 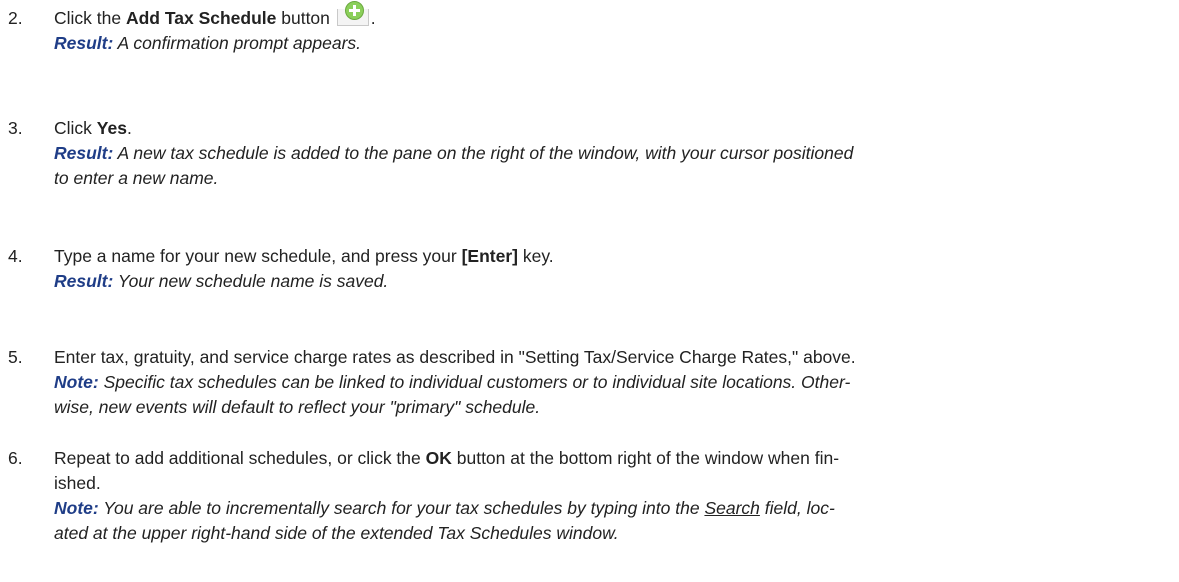 What do you see at coordinates (489, 256) in the screenshot?
I see `enter-key-label: [Enter]` at bounding box center [489, 256].